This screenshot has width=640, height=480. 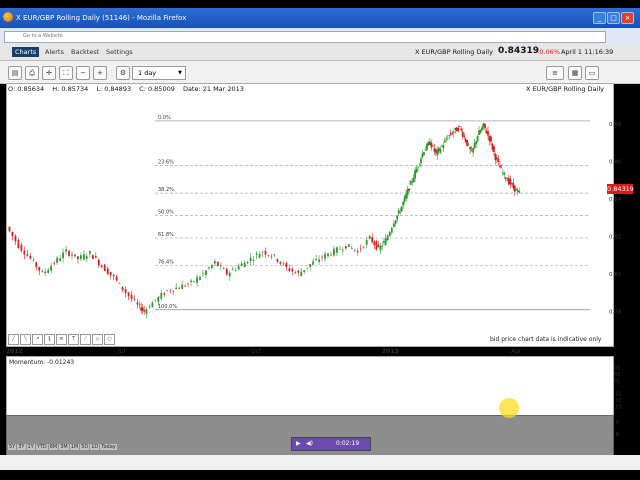 I want to click on chart-type-icon: ▤, so click(x=15, y=73).